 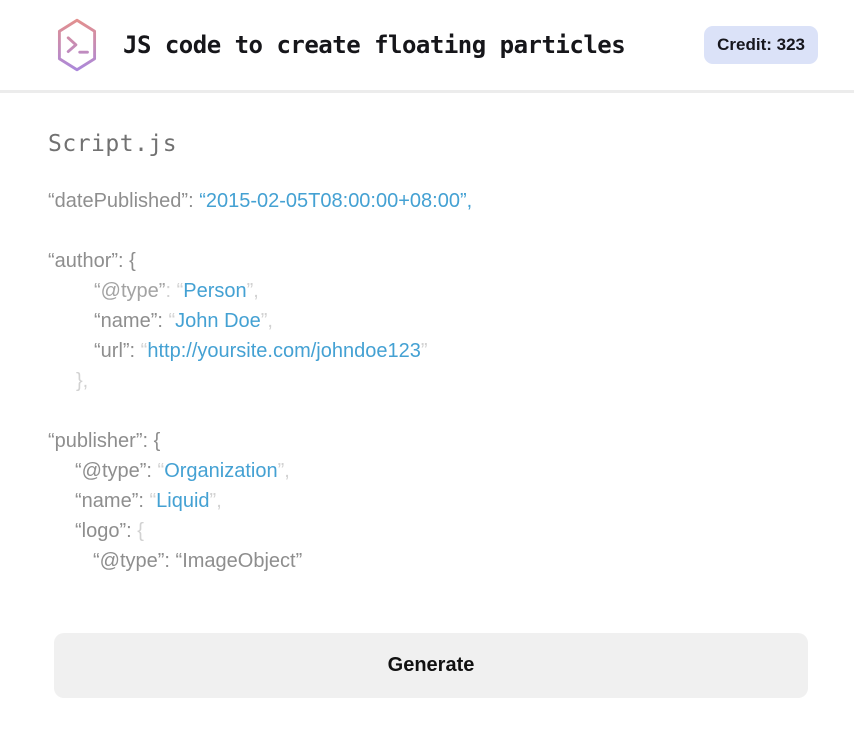 What do you see at coordinates (336, 201) in the screenshot?
I see `code-segment: “2015-02-05T08:00:00+08:00”,` at bounding box center [336, 201].